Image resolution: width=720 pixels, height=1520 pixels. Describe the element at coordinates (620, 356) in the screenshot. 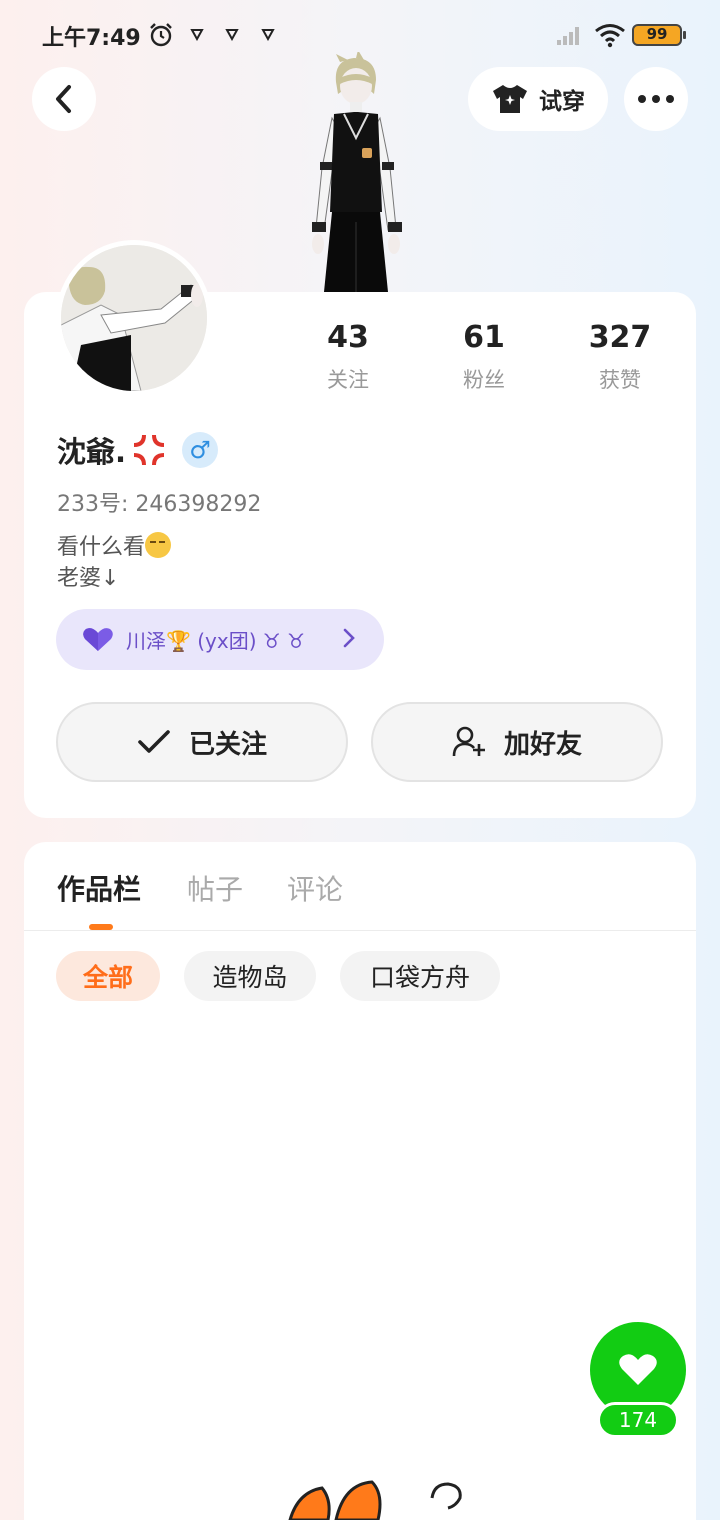

I see `stat-likes: 327 获赞` at that location.